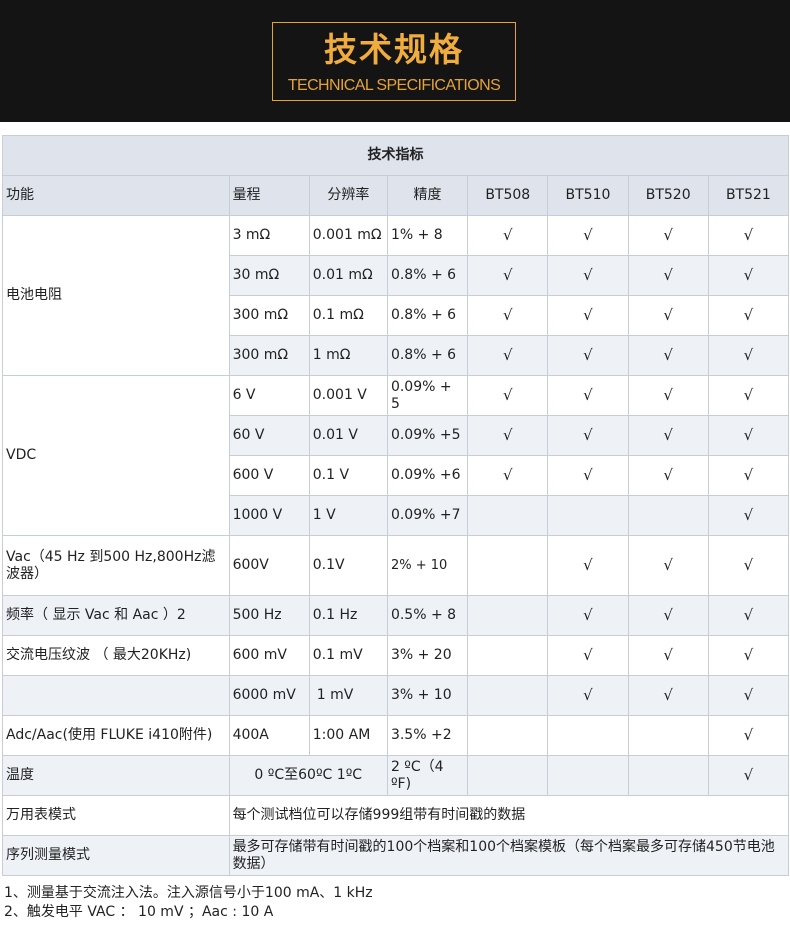 Image resolution: width=790 pixels, height=933 pixels. I want to click on accuracy-cell: 1% + 8, so click(427, 235).